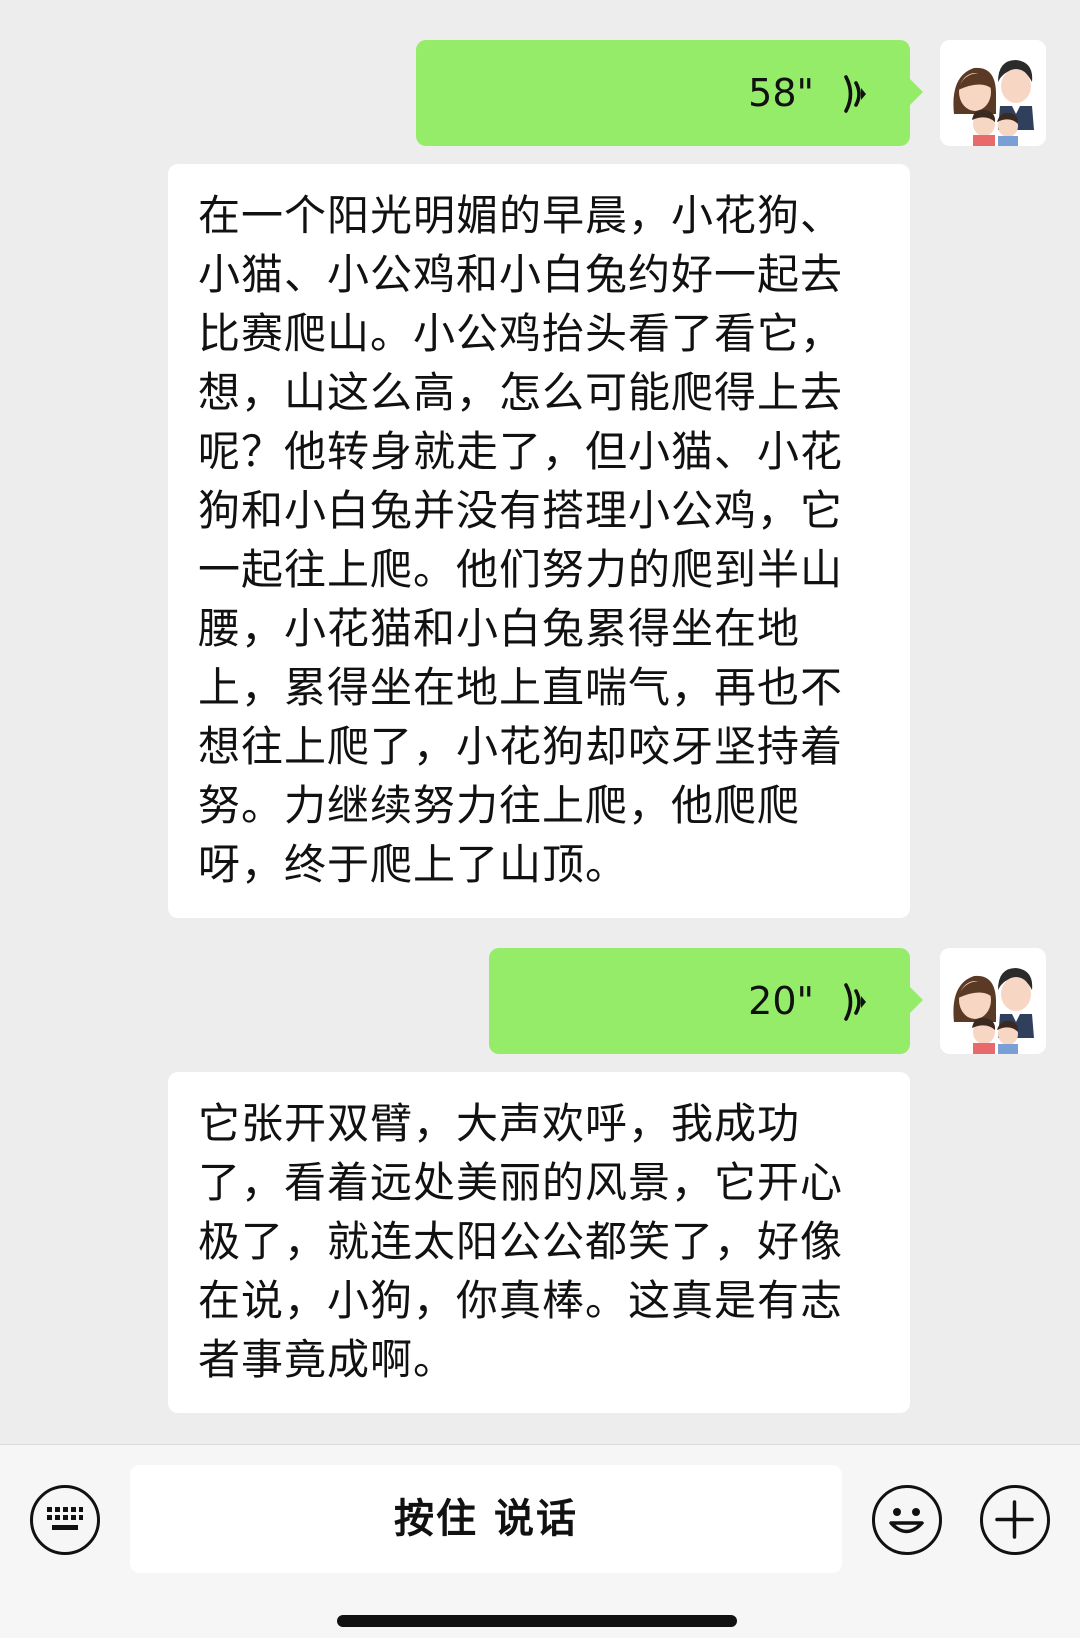 The width and height of the screenshot is (1080, 1638). What do you see at coordinates (781, 1001) in the screenshot?
I see `voice-duration: 20"` at bounding box center [781, 1001].